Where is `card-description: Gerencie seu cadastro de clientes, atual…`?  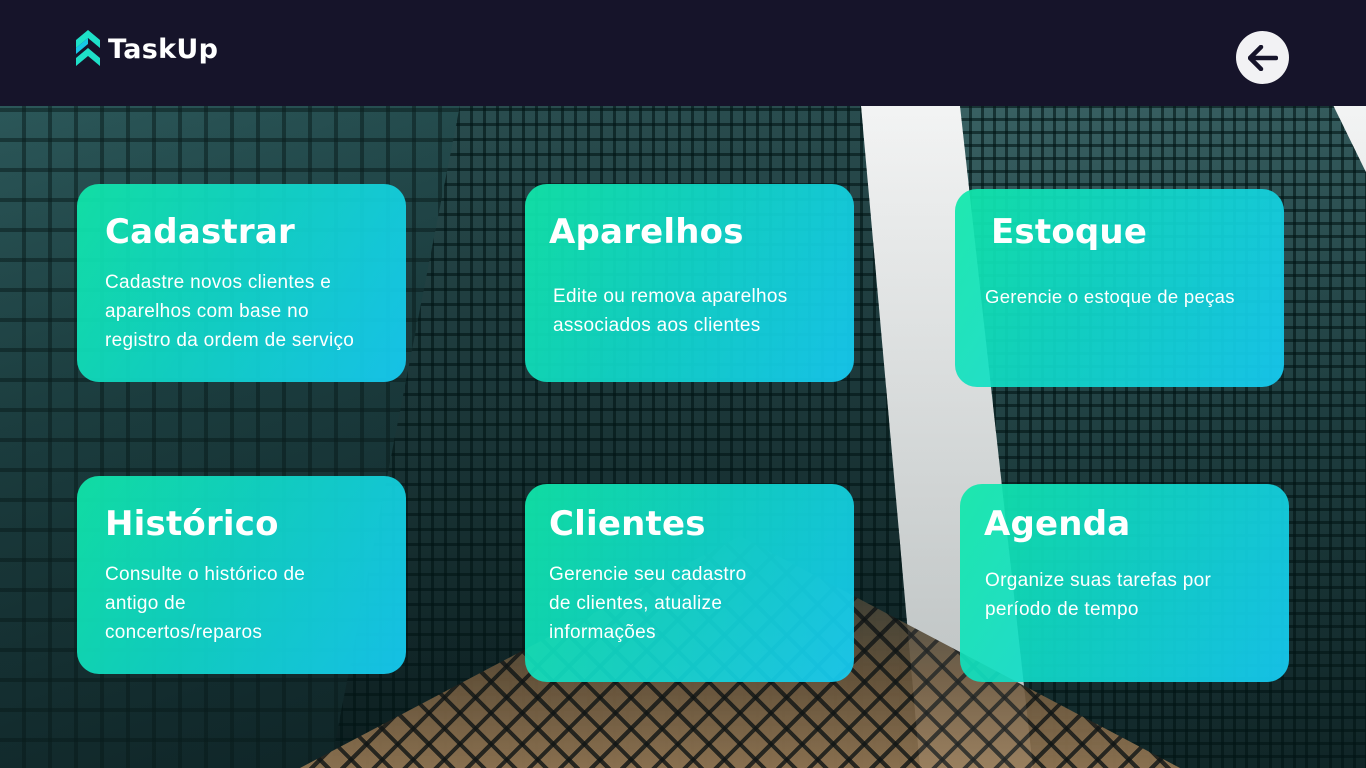
card-description: Gerencie seu cadastro de clientes, atual… is located at coordinates (648, 603).